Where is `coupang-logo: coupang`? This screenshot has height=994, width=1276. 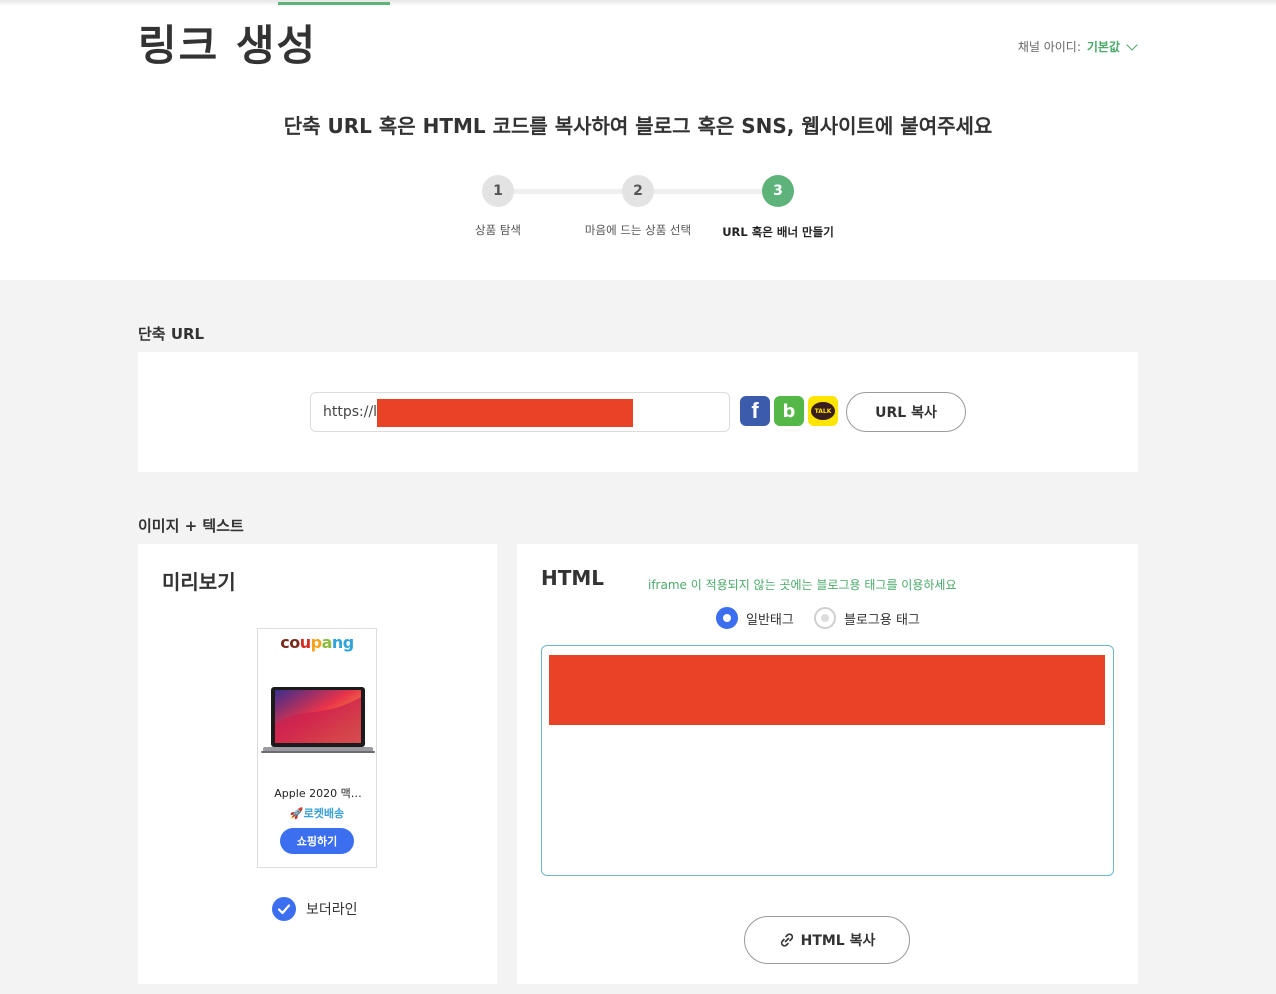
coupang-logo: coupang is located at coordinates (317, 642).